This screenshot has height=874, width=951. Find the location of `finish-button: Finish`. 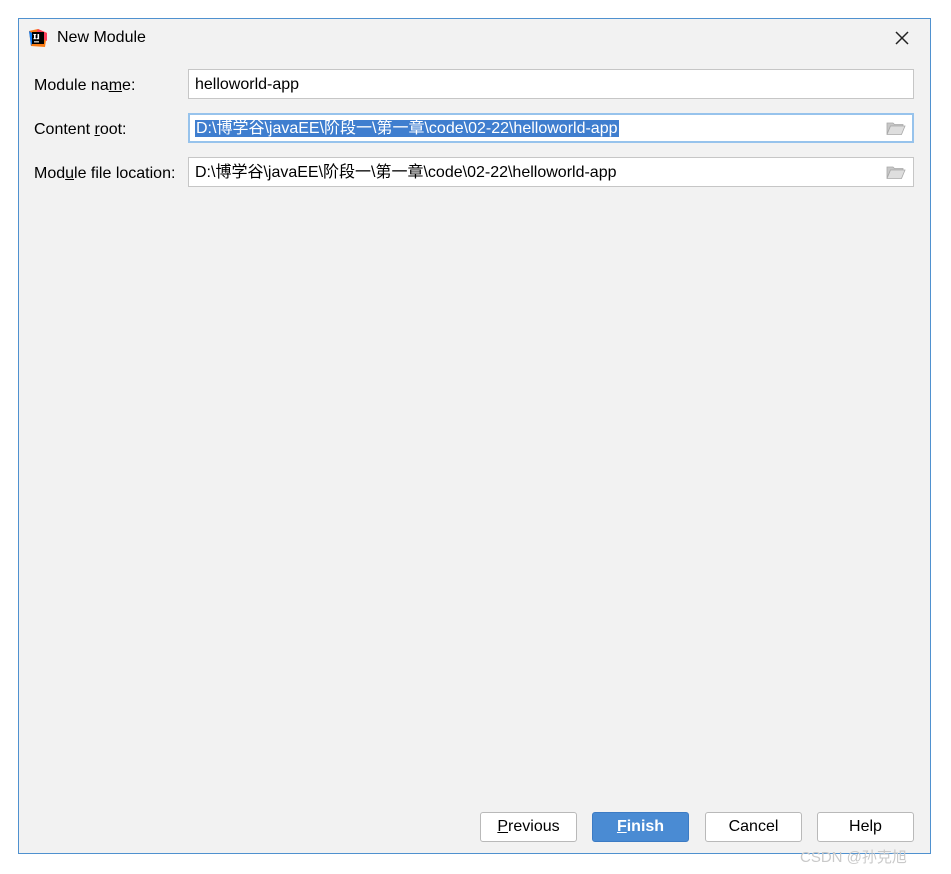

finish-button: Finish is located at coordinates (640, 827).